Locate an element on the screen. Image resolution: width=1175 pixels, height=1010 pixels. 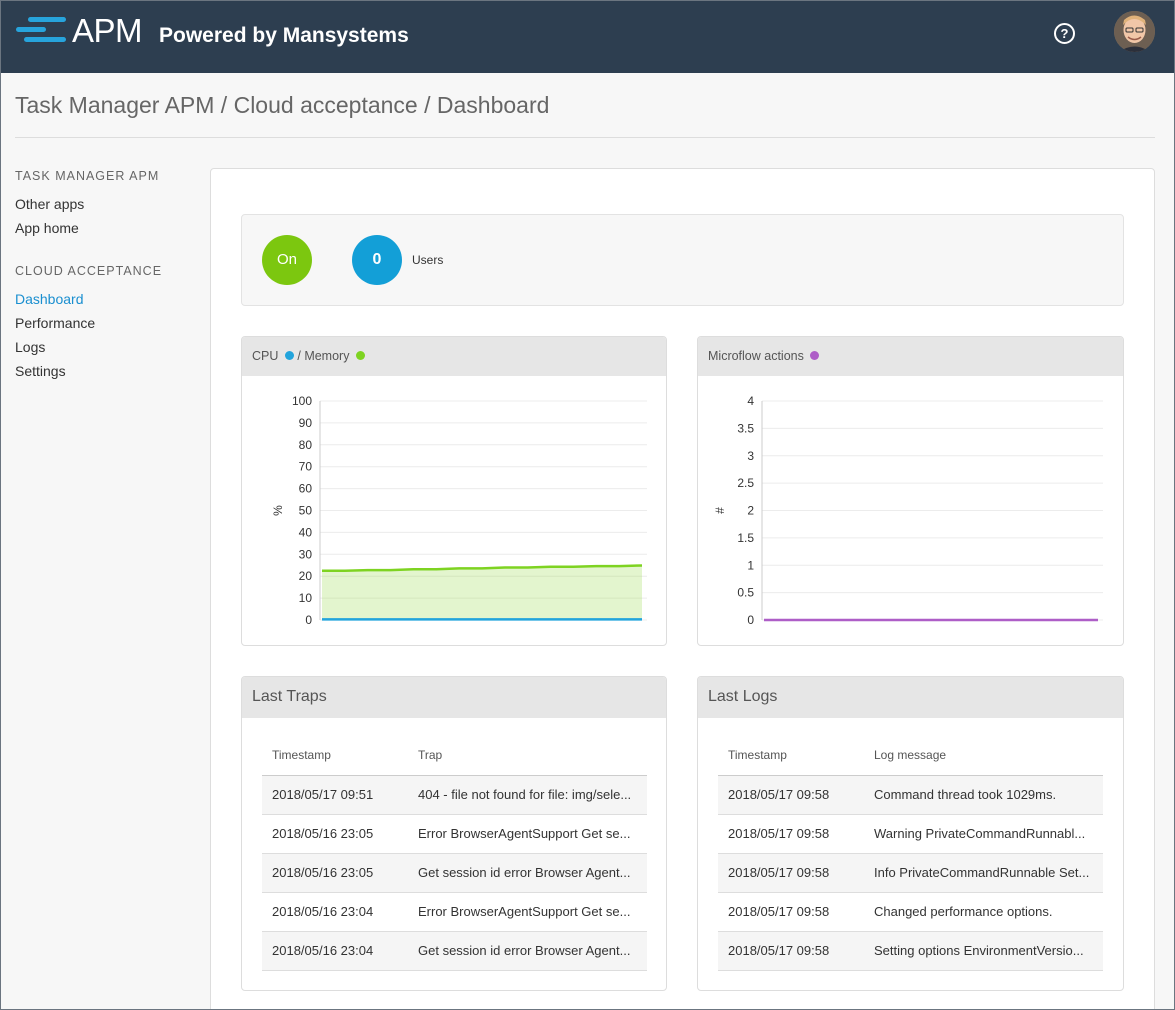
y-tick-label: 2.5 is located at coordinates (745, 483).